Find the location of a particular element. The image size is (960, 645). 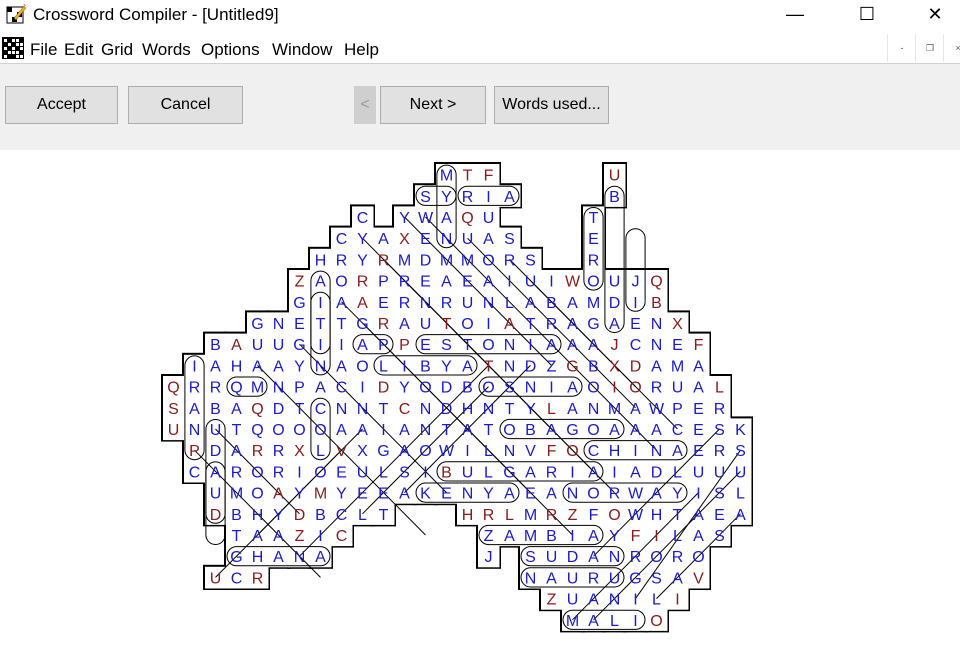

grid-cell-letter: K is located at coordinates (425, 494).